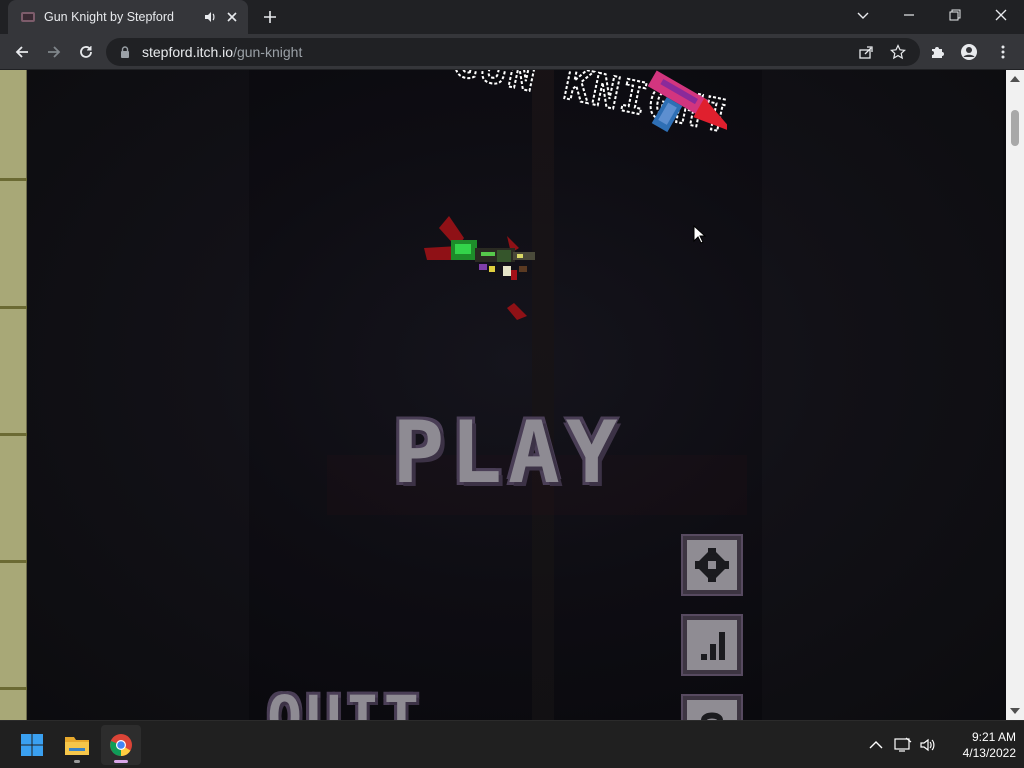 The image size is (1024, 768). I want to click on chevron-down-icon, so click(863, 15).